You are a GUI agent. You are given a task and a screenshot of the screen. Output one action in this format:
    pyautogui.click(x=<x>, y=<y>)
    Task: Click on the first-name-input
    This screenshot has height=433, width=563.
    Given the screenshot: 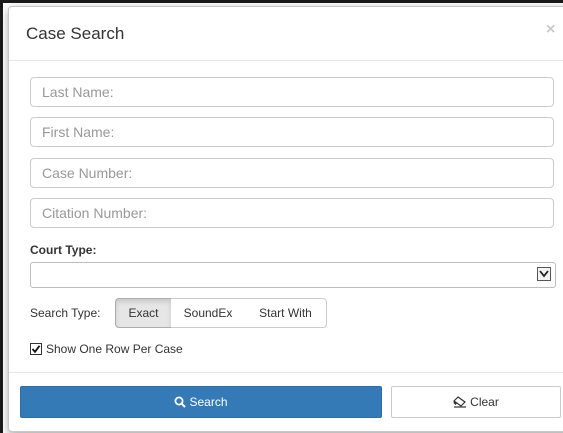 What is the action you would take?
    pyautogui.click(x=292, y=132)
    